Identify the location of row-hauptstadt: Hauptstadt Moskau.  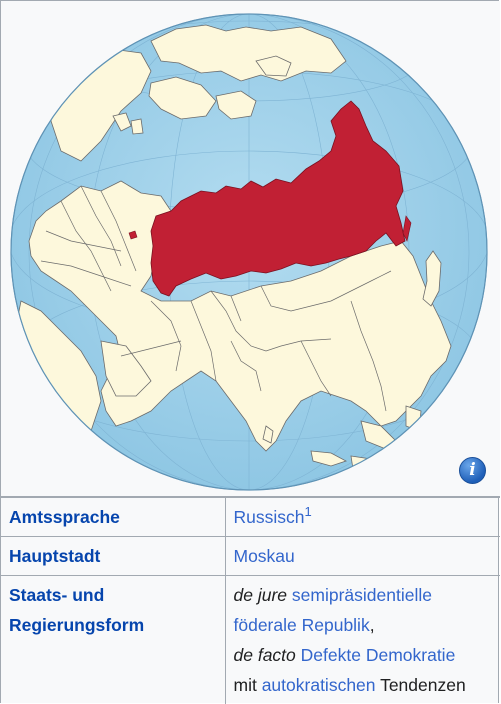
(250, 556).